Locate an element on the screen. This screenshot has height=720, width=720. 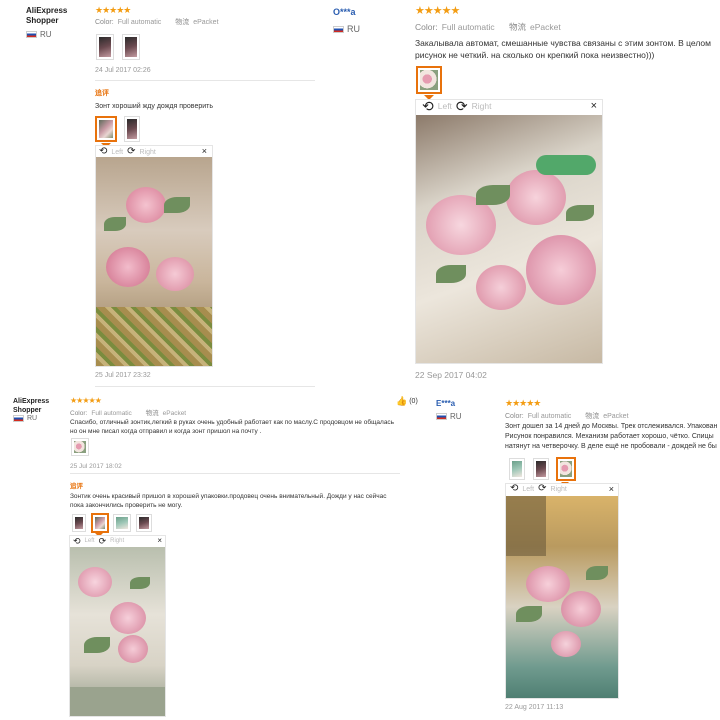
review-date: 22 Aug 2017 11:13 is located at coordinates (534, 707).